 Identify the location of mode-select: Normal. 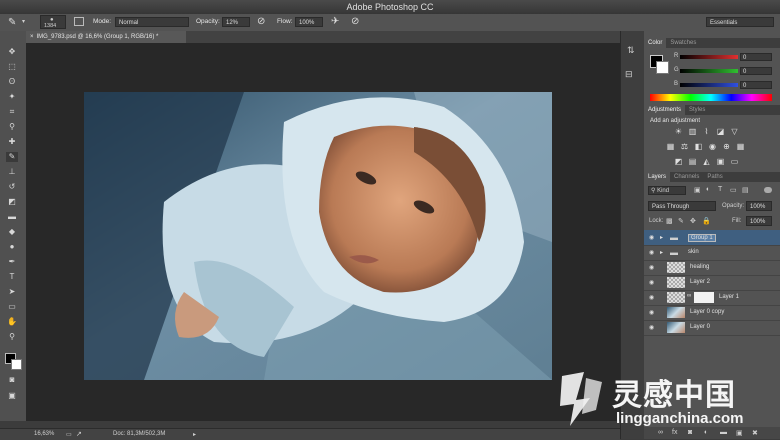
(152, 22).